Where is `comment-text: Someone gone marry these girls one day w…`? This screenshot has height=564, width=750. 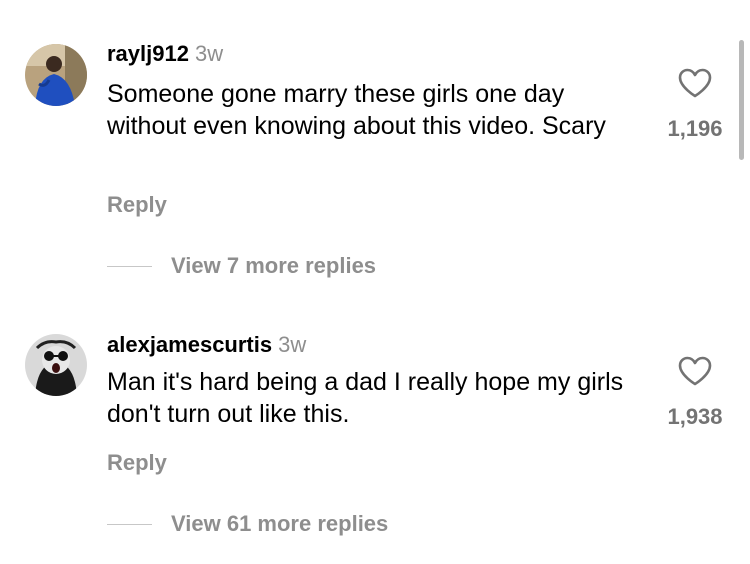
comment-text: Someone gone marry these girls one day w… is located at coordinates (356, 110).